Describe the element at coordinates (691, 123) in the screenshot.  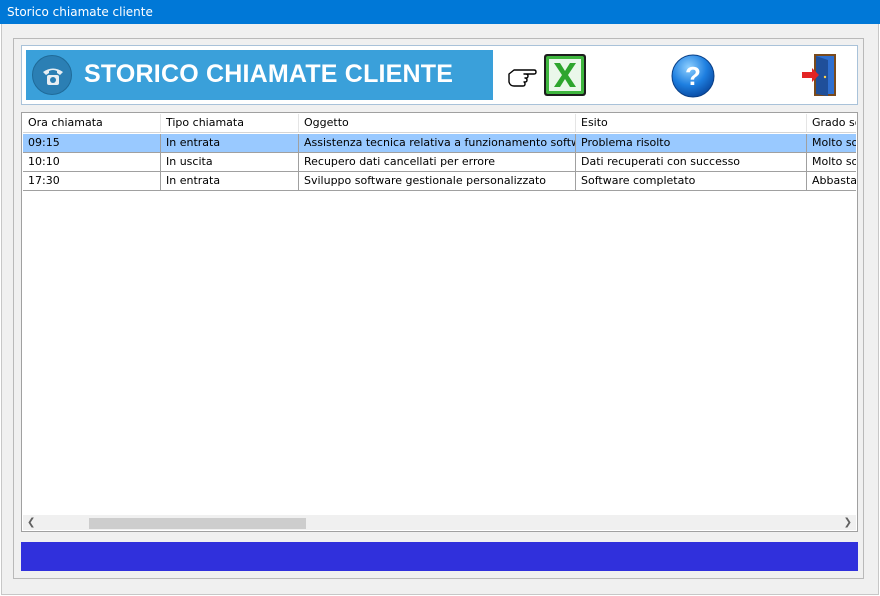
I see `column-header-esito: Esito` at that location.